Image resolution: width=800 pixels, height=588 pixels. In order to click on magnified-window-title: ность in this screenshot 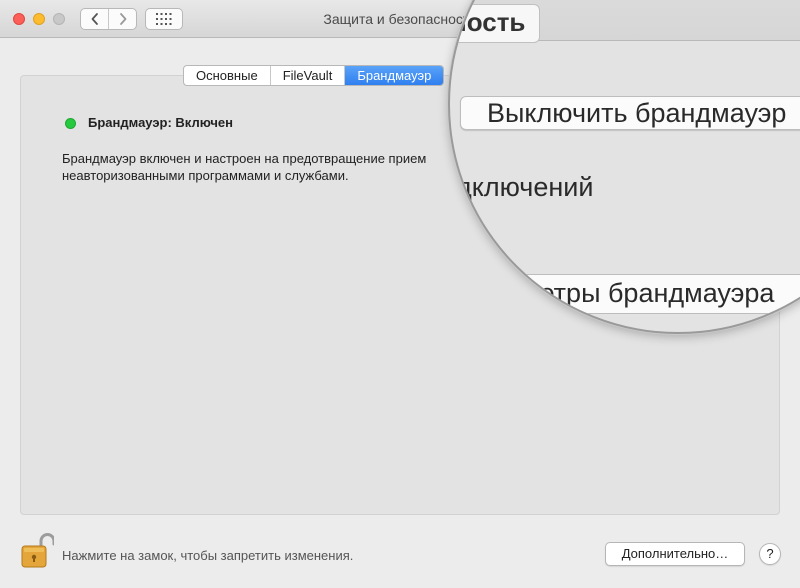, I will do `click(495, 23)`.